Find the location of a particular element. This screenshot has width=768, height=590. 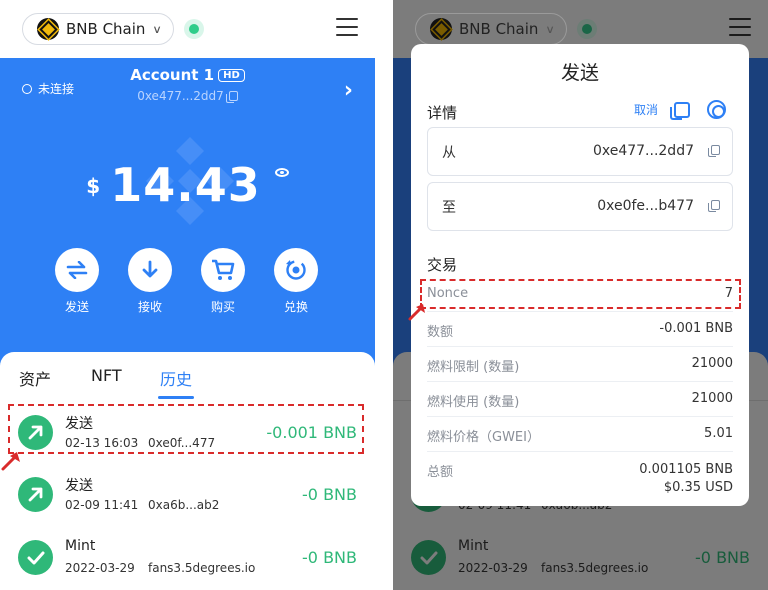

gas-price-value: 5.01 is located at coordinates (718, 433).